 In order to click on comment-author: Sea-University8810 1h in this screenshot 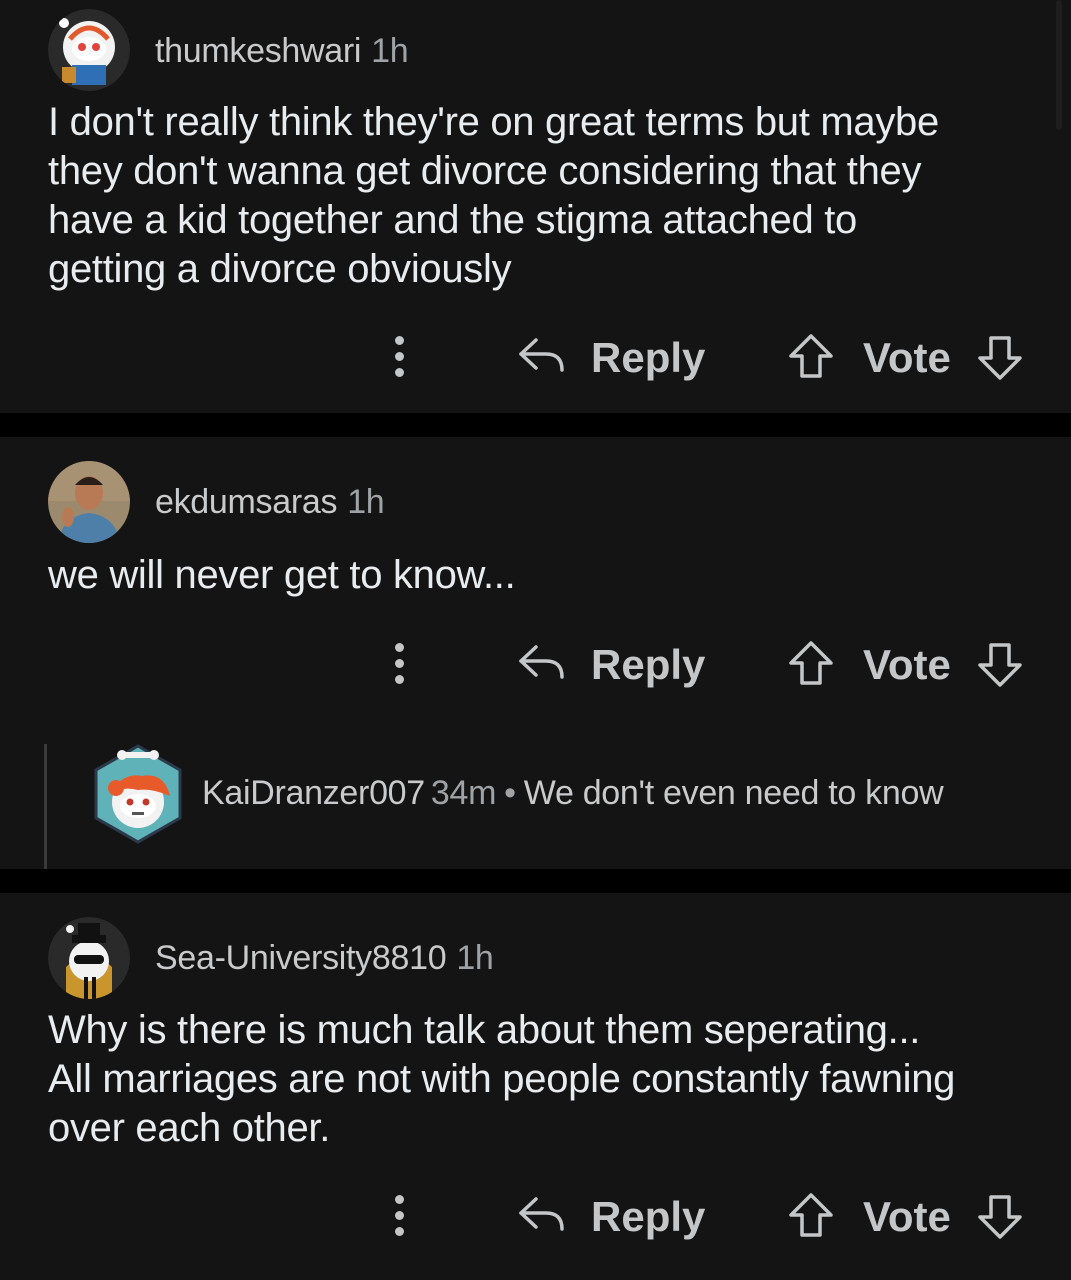, I will do `click(324, 958)`.